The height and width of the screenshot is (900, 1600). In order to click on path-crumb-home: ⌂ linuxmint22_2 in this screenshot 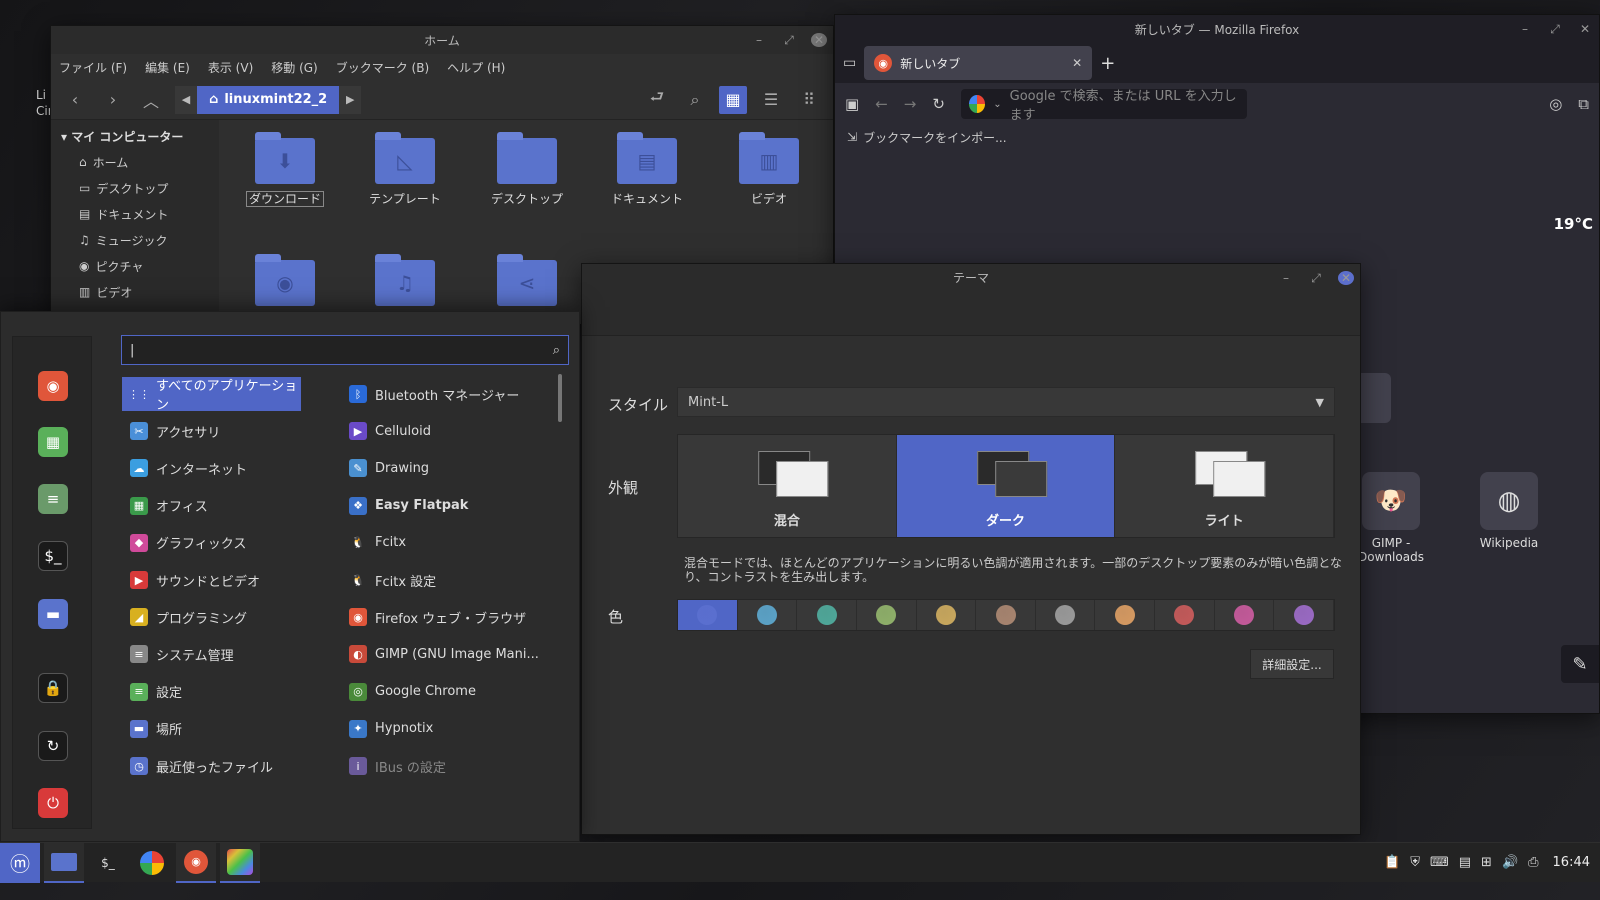, I will do `click(268, 99)`.